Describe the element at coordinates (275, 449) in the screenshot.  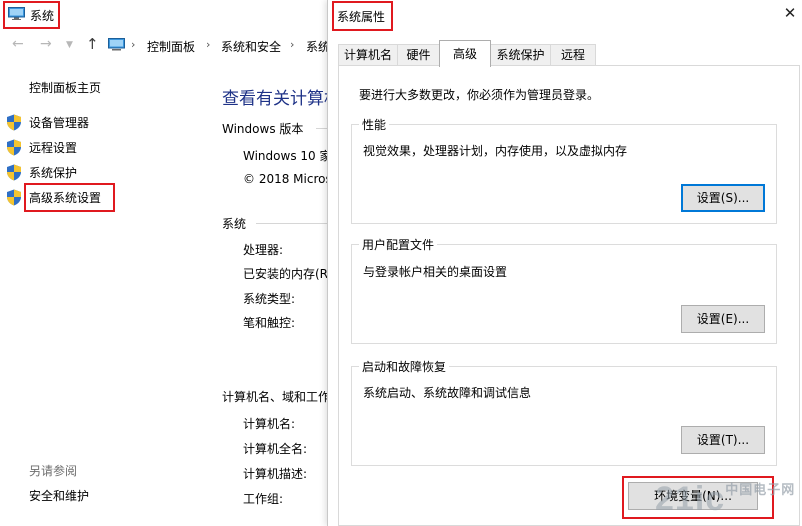
I see `full-computer-name-label: 计算机全名:` at that location.